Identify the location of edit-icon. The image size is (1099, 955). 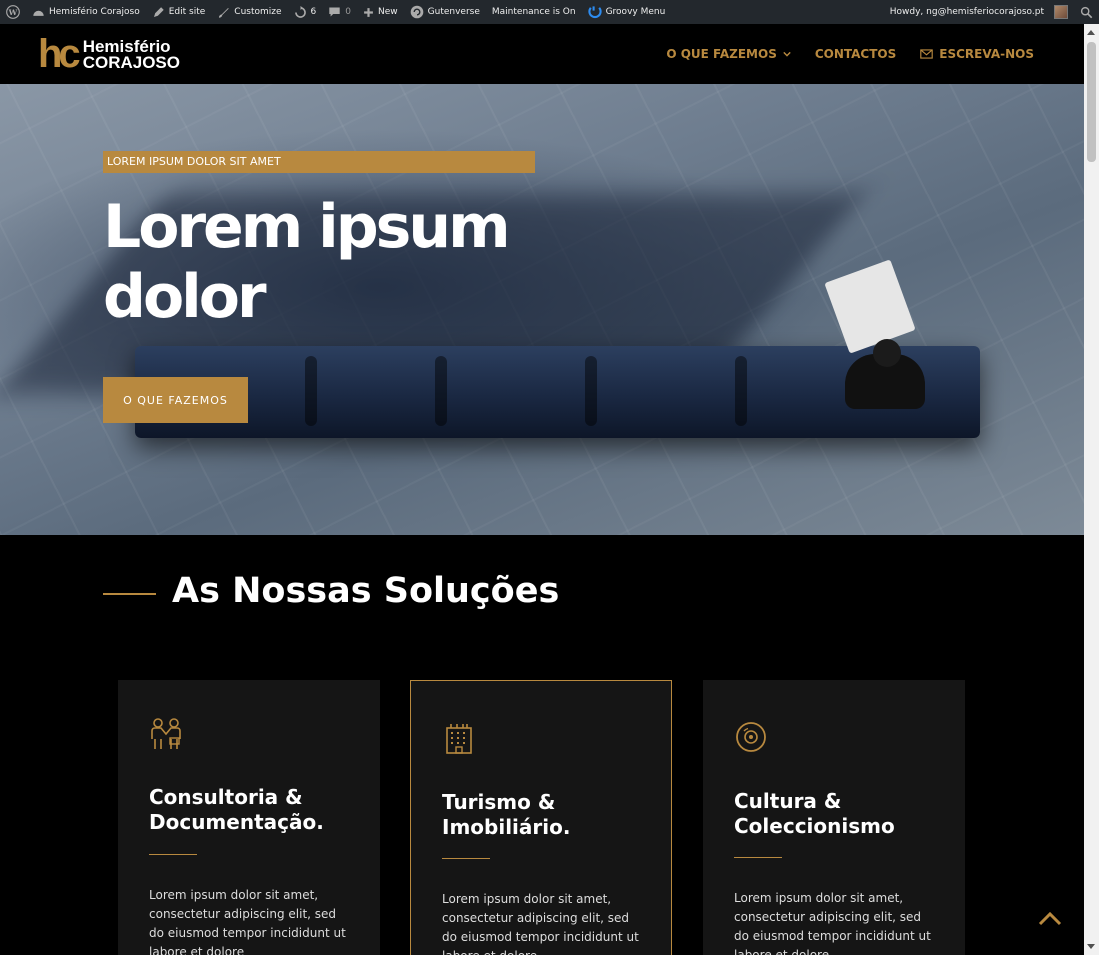
(158, 11).